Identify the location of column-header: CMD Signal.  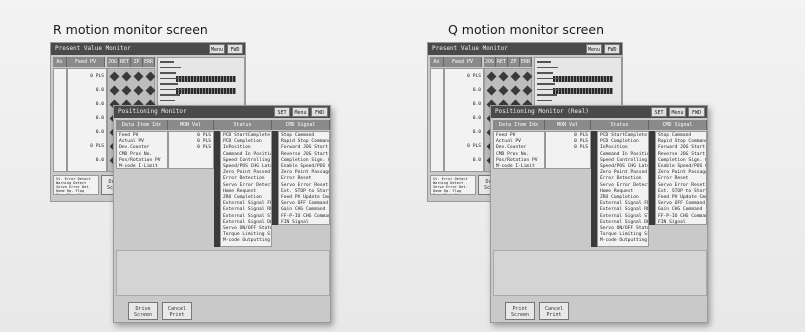
(678, 125).